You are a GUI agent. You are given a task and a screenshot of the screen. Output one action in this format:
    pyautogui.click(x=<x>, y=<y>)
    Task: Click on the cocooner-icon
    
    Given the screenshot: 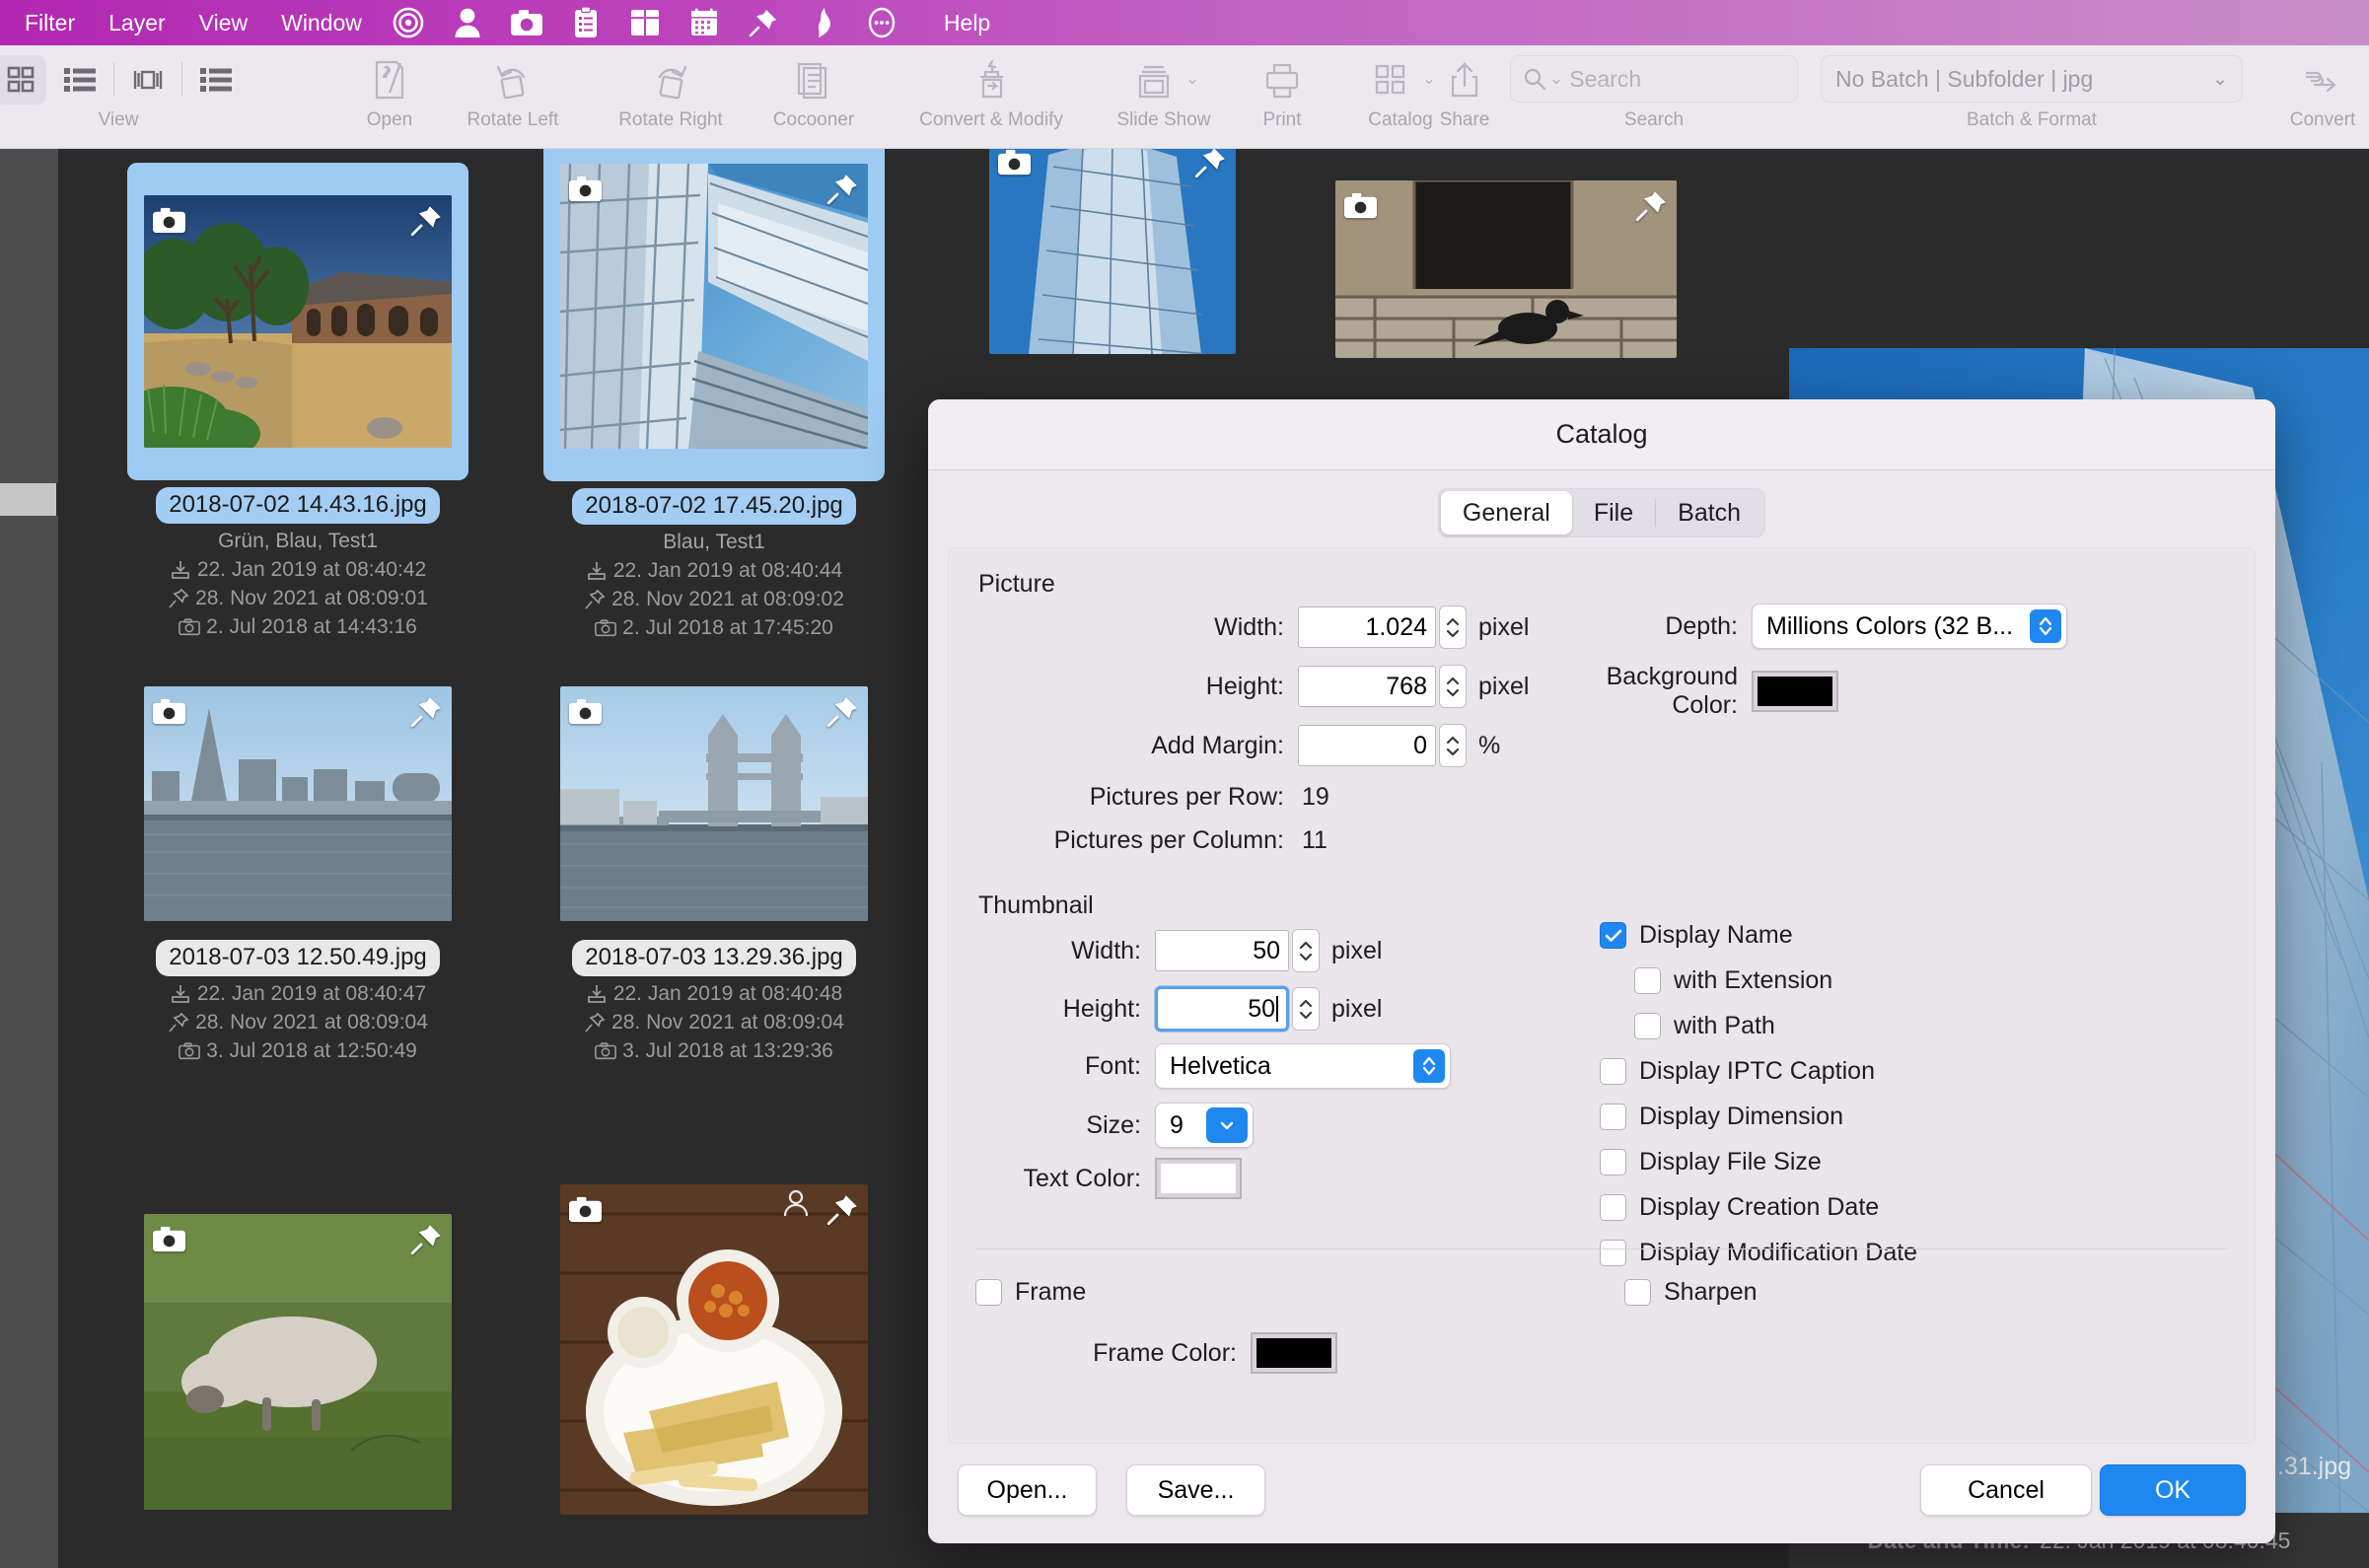 What is the action you would take?
    pyautogui.click(x=813, y=80)
    